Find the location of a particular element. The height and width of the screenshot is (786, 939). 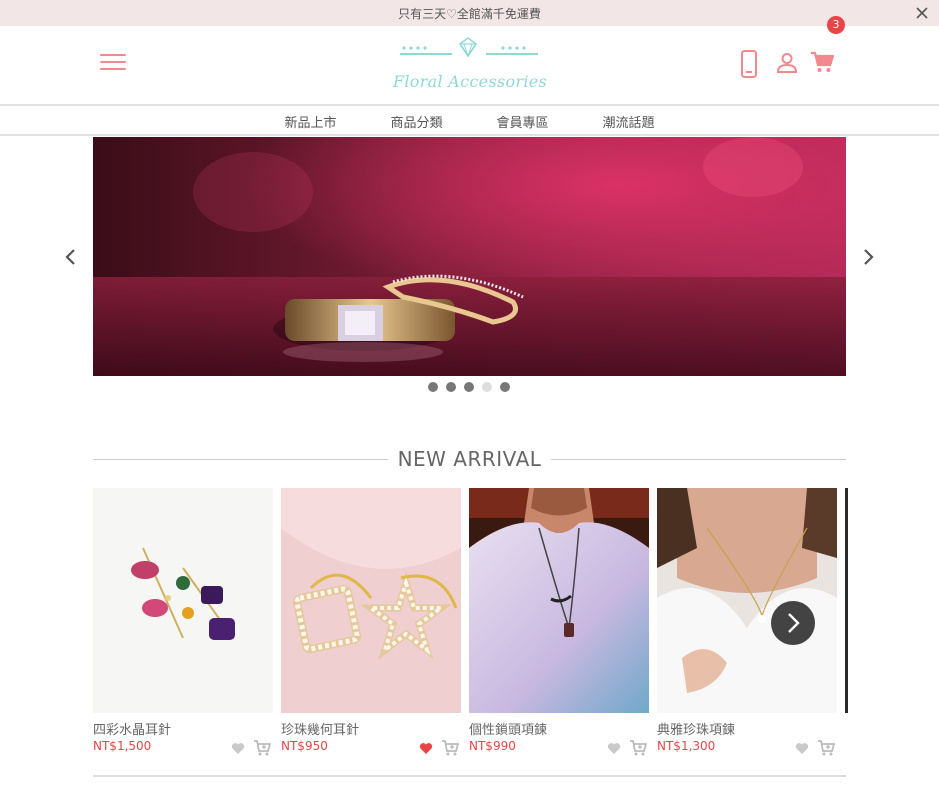

nav-item-trends: 潮流話題 is located at coordinates (629, 121).